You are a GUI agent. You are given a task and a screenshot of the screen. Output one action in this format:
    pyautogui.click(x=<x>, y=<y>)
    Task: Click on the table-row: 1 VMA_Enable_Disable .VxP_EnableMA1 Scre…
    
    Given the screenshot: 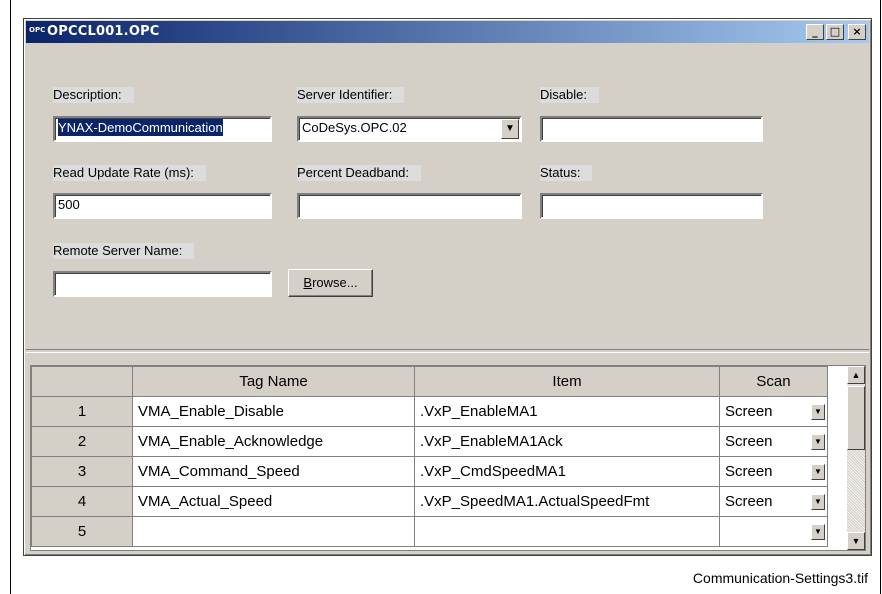 What is the action you would take?
    pyautogui.click(x=429, y=411)
    